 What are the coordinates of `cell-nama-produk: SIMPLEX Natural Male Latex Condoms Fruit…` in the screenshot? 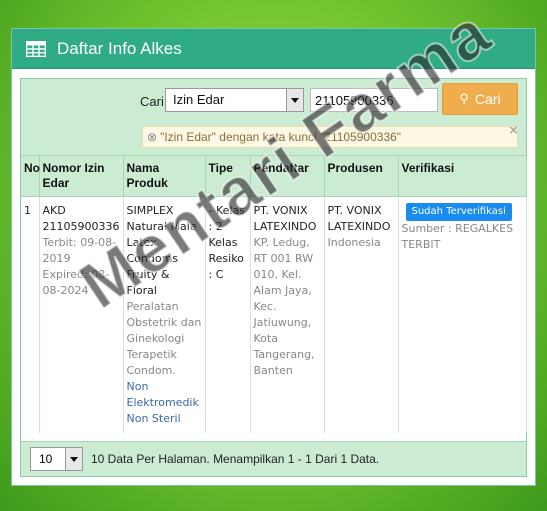 It's located at (164, 314).